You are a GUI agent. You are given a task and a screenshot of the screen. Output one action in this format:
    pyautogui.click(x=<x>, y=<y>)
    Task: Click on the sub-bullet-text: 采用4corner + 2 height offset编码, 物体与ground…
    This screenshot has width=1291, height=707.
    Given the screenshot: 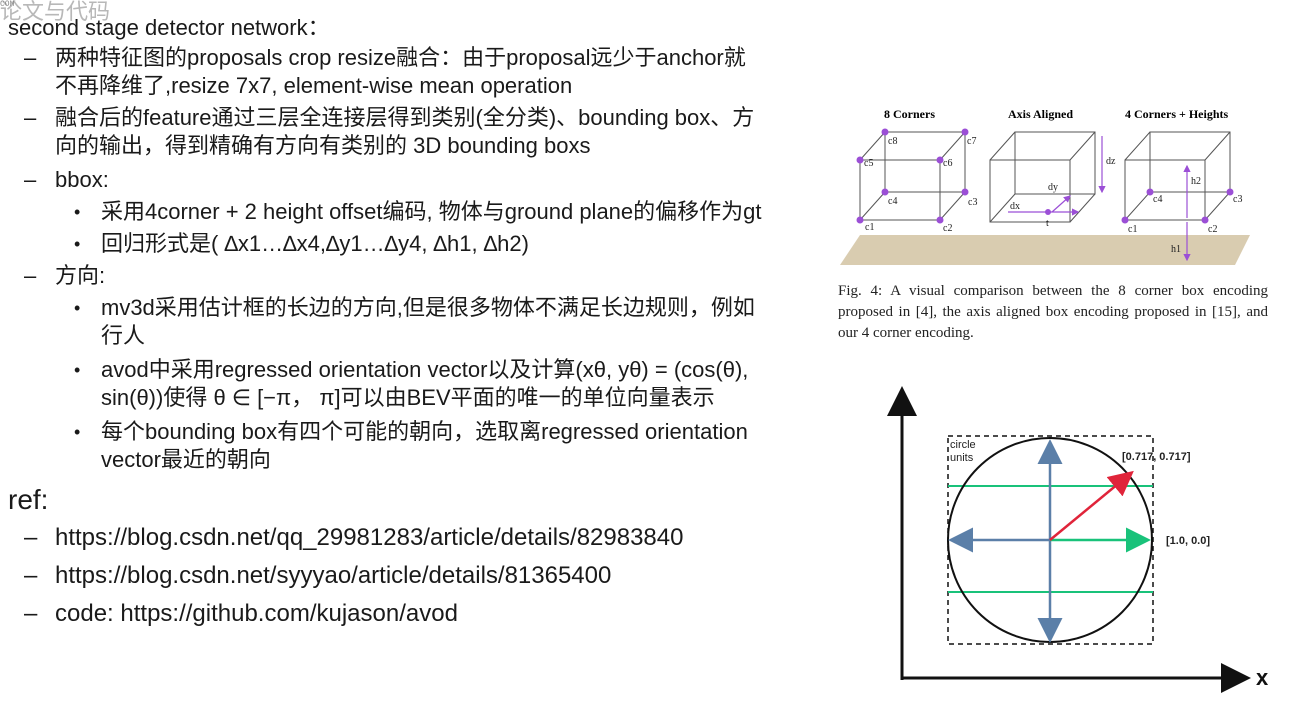 What is the action you would take?
    pyautogui.click(x=431, y=211)
    